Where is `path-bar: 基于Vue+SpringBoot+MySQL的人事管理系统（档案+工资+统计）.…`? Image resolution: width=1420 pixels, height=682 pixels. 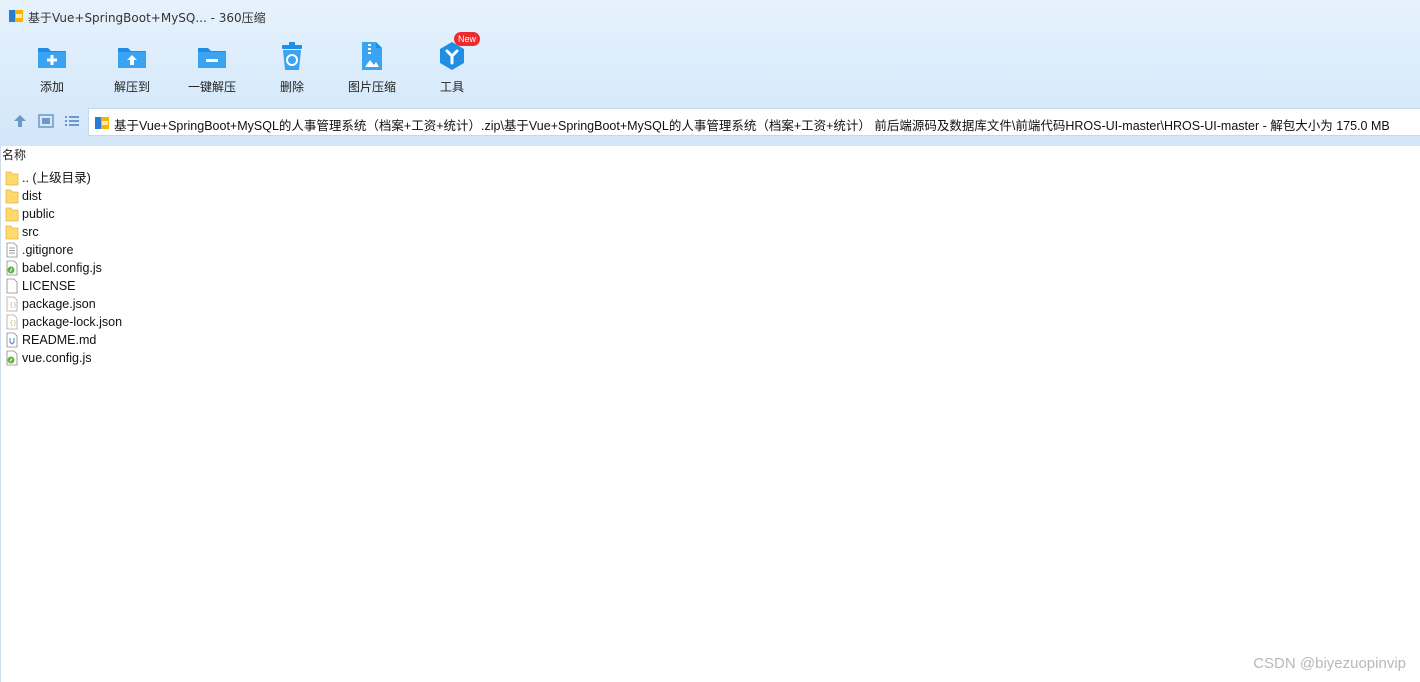 path-bar: 基于Vue+SpringBoot+MySQL的人事管理系统（档案+工资+统计）.… is located at coordinates (754, 122).